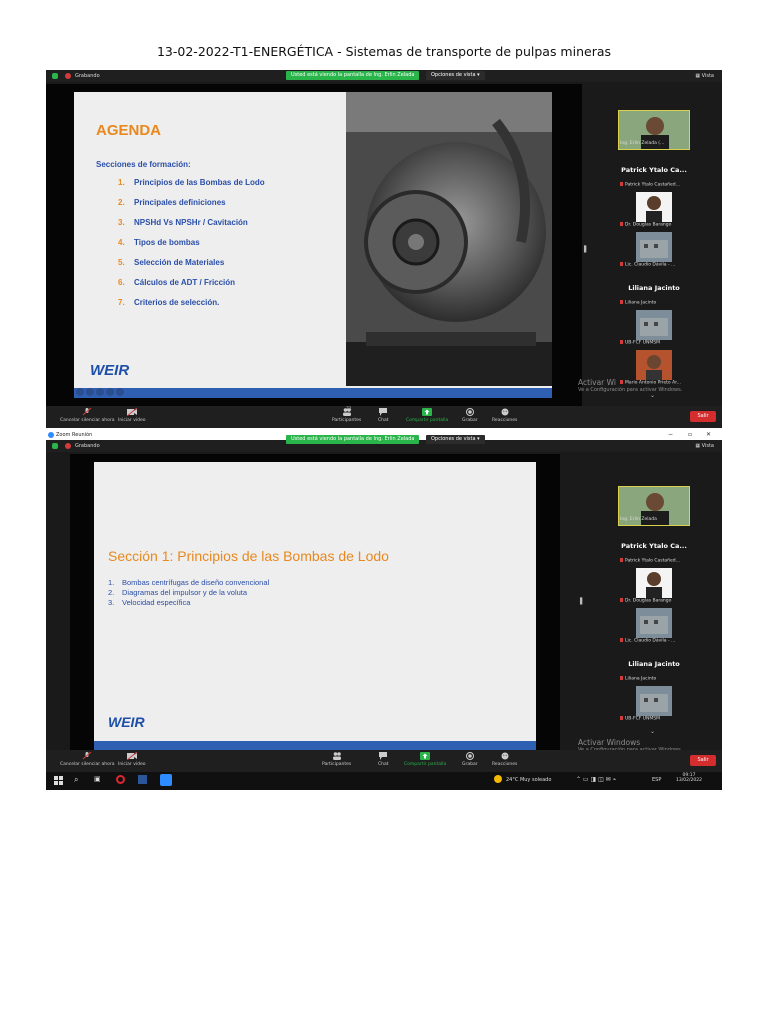  I want to click on recording-icon, so click(68, 446).